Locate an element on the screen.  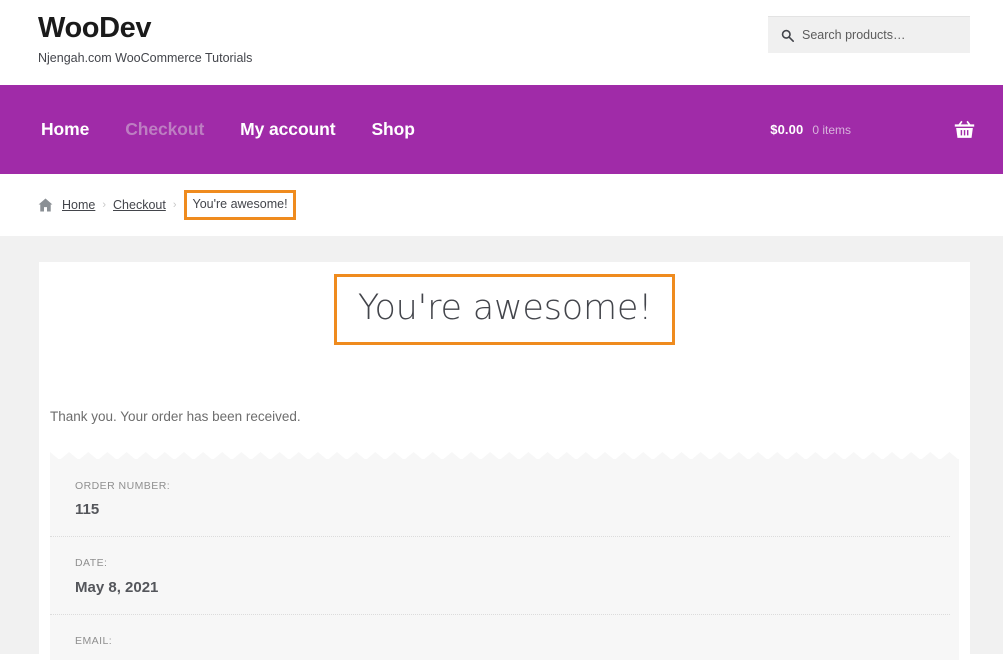
cart-summary: $0.00 0 items is located at coordinates (872, 129).